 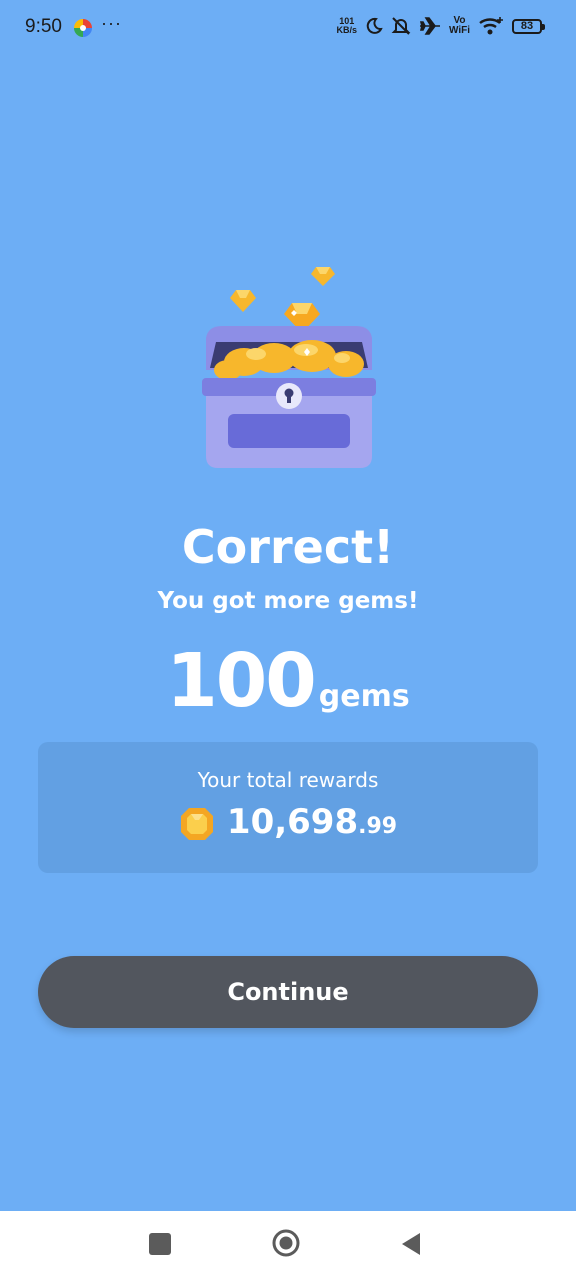 I want to click on gem-coin-icon, so click(x=196, y=824).